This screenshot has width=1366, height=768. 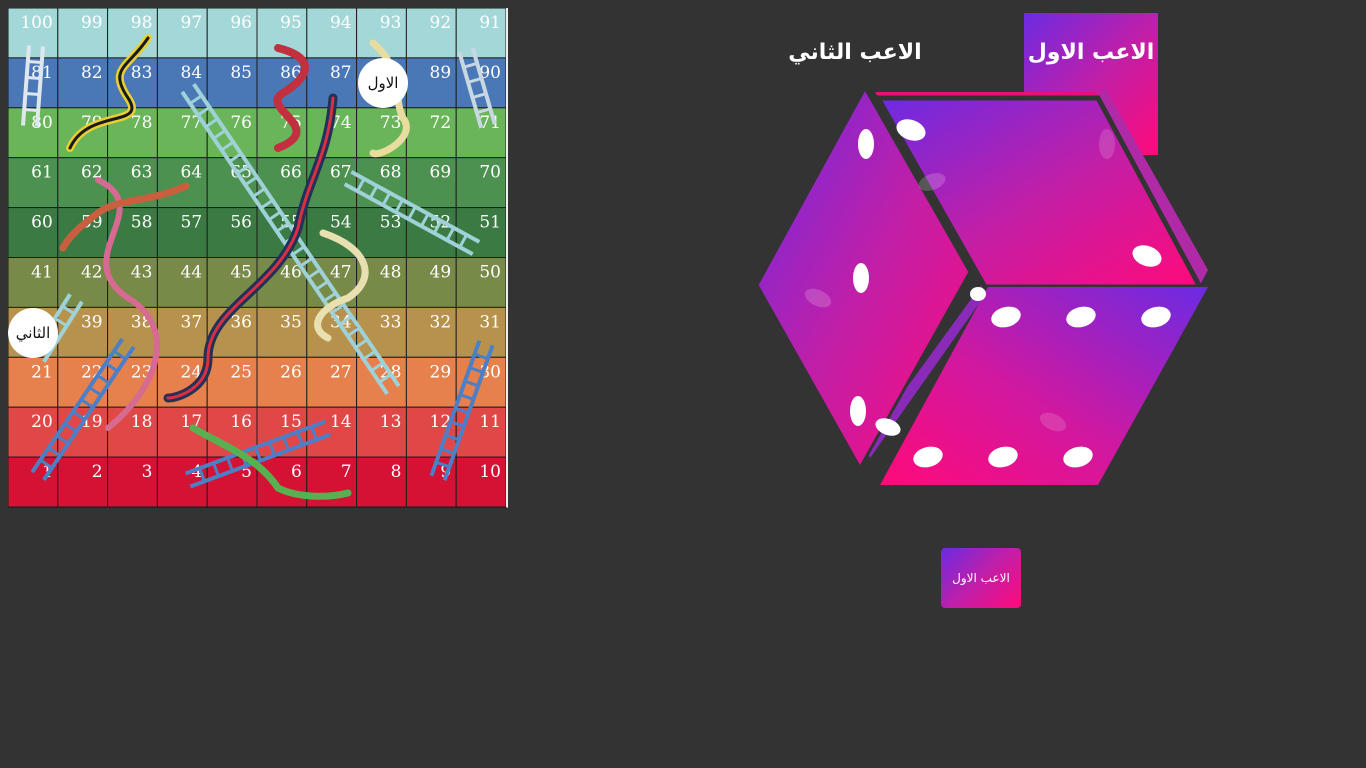 What do you see at coordinates (192, 23) in the screenshot?
I see `cell-number: 97` at bounding box center [192, 23].